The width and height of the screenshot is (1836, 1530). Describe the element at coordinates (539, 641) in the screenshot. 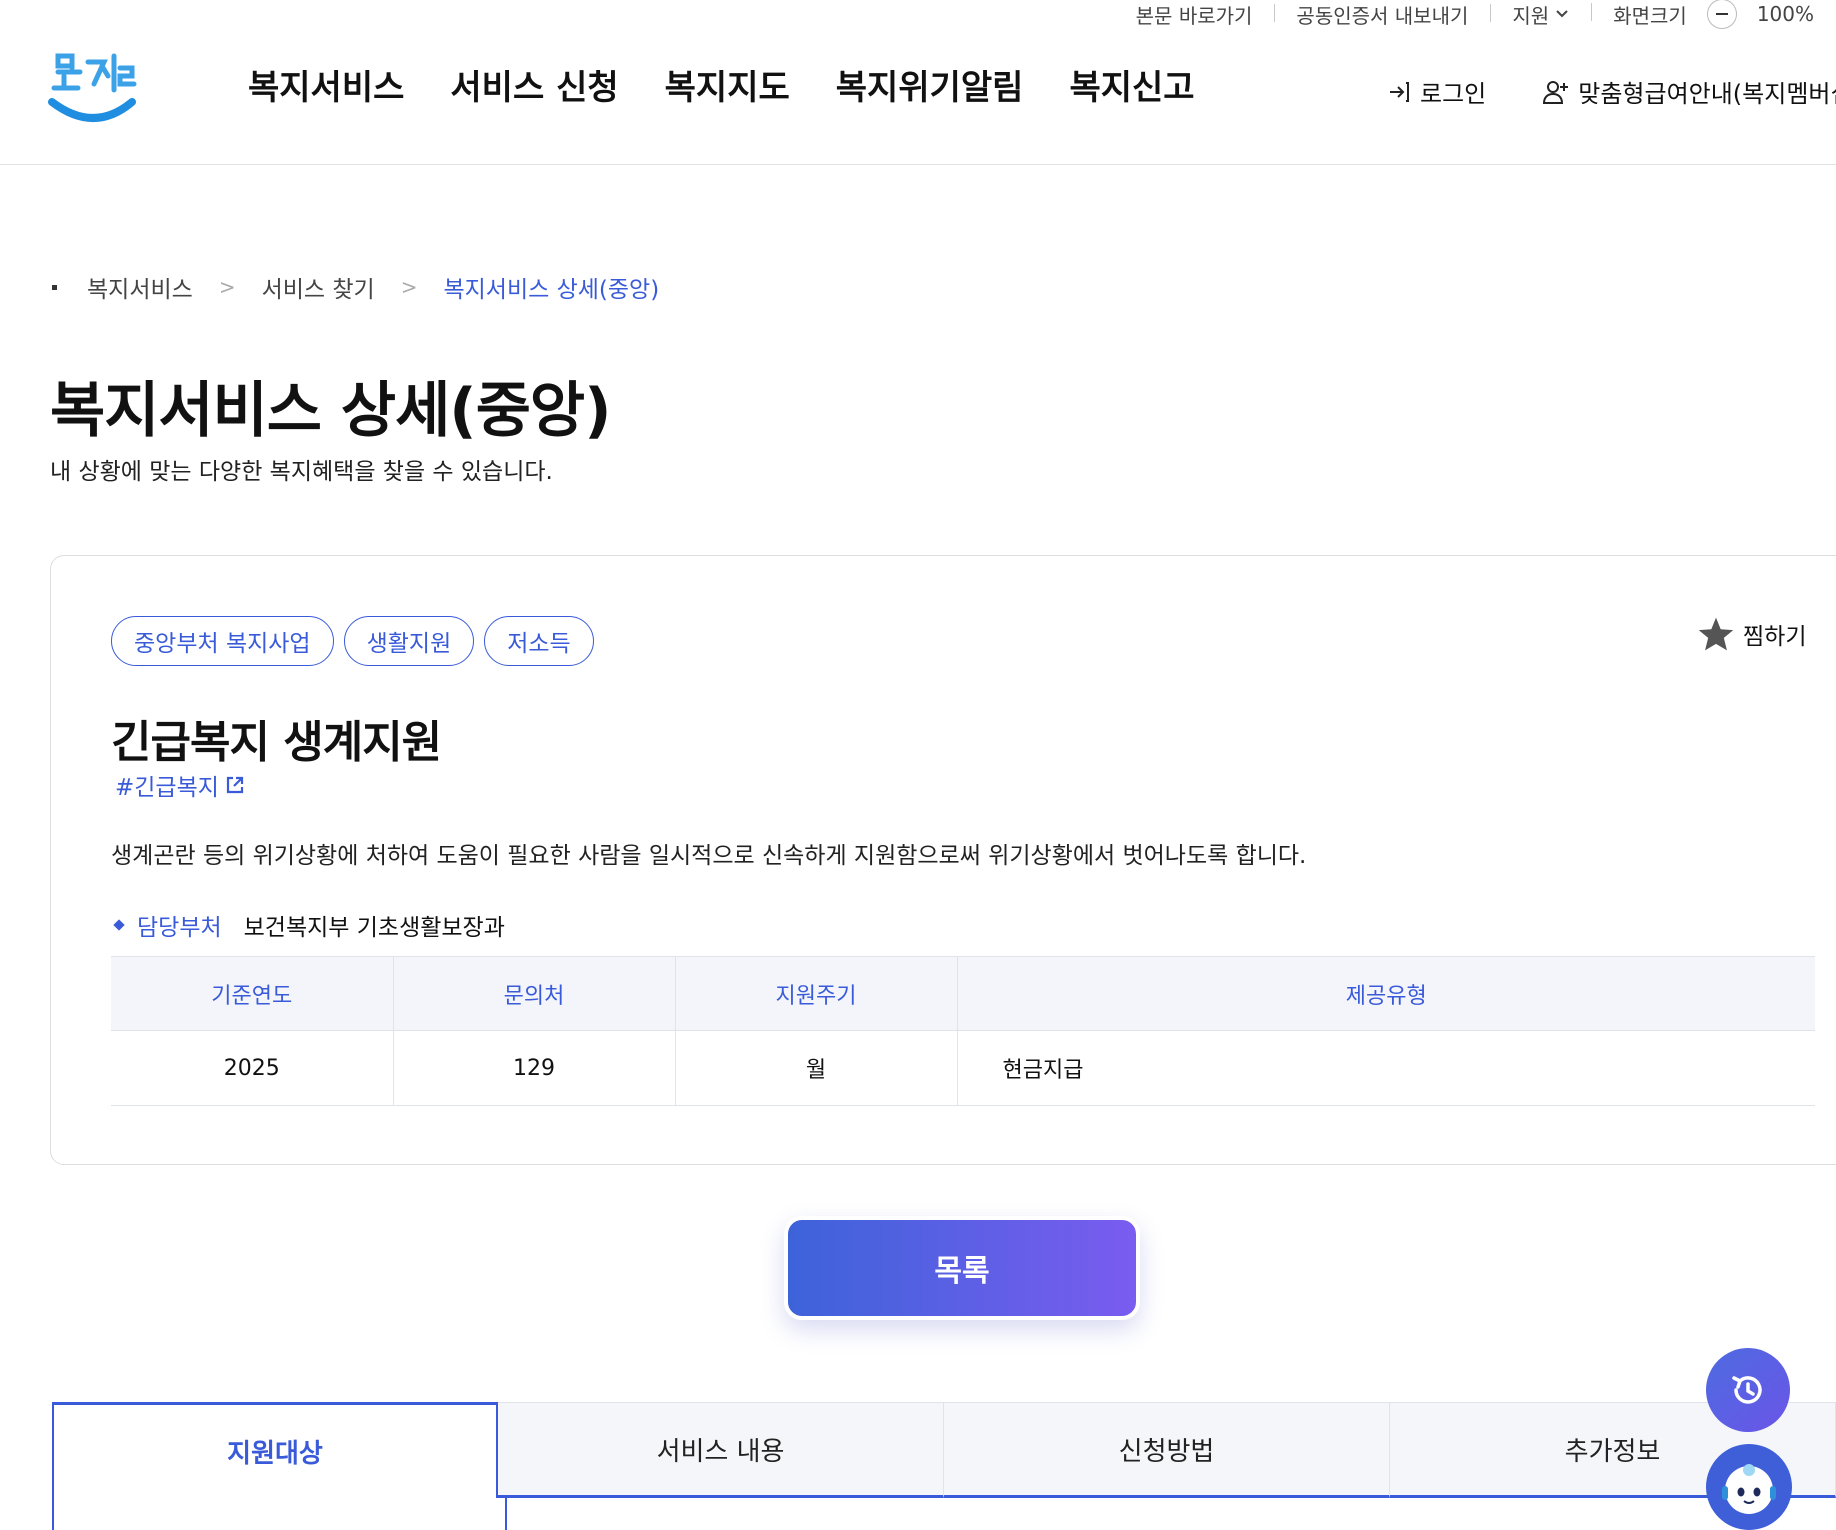

I see `tag-low-income: 저소득` at that location.